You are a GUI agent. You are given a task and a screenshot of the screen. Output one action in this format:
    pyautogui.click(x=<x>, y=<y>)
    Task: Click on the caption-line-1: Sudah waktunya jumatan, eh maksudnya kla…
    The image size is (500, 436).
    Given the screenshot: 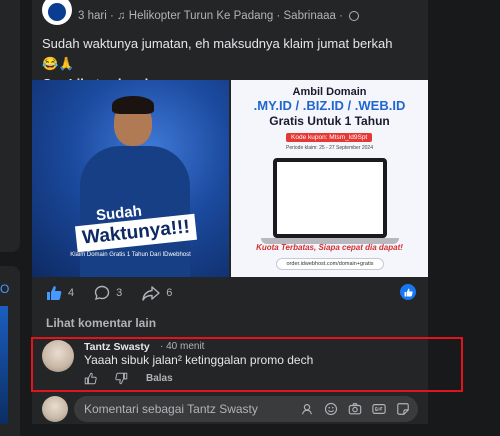 What is the action you would take?
    pyautogui.click(x=217, y=53)
    